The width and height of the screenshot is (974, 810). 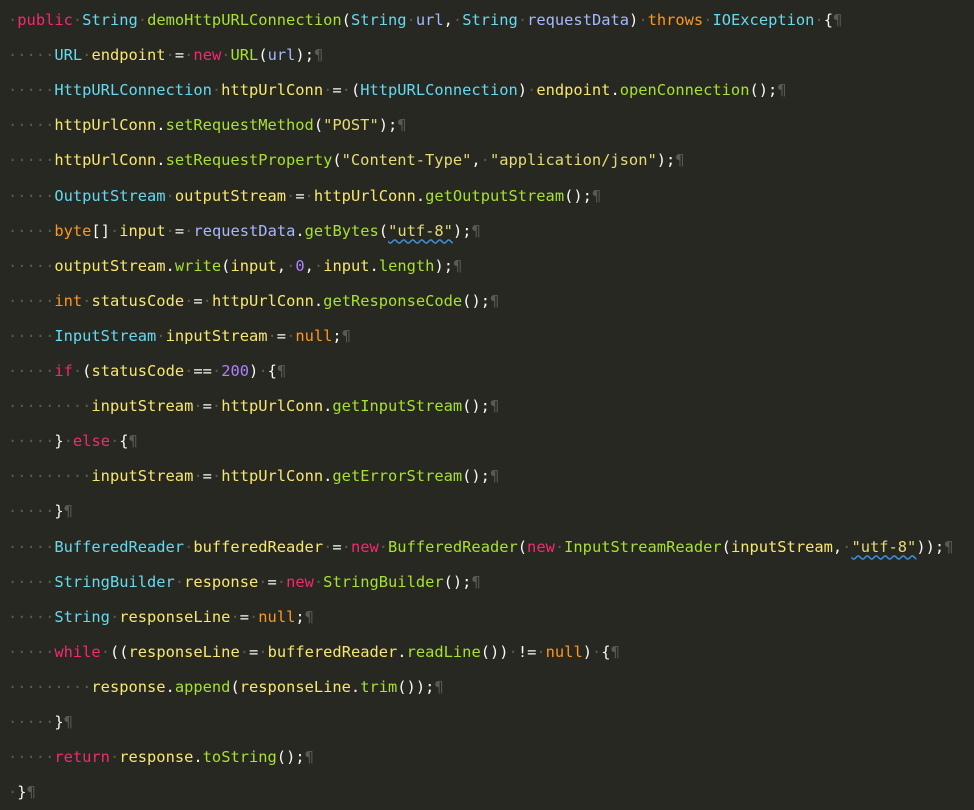 I want to click on code-line: ·····InputStream·inputStream·=·null;¶, so click(x=491, y=336).